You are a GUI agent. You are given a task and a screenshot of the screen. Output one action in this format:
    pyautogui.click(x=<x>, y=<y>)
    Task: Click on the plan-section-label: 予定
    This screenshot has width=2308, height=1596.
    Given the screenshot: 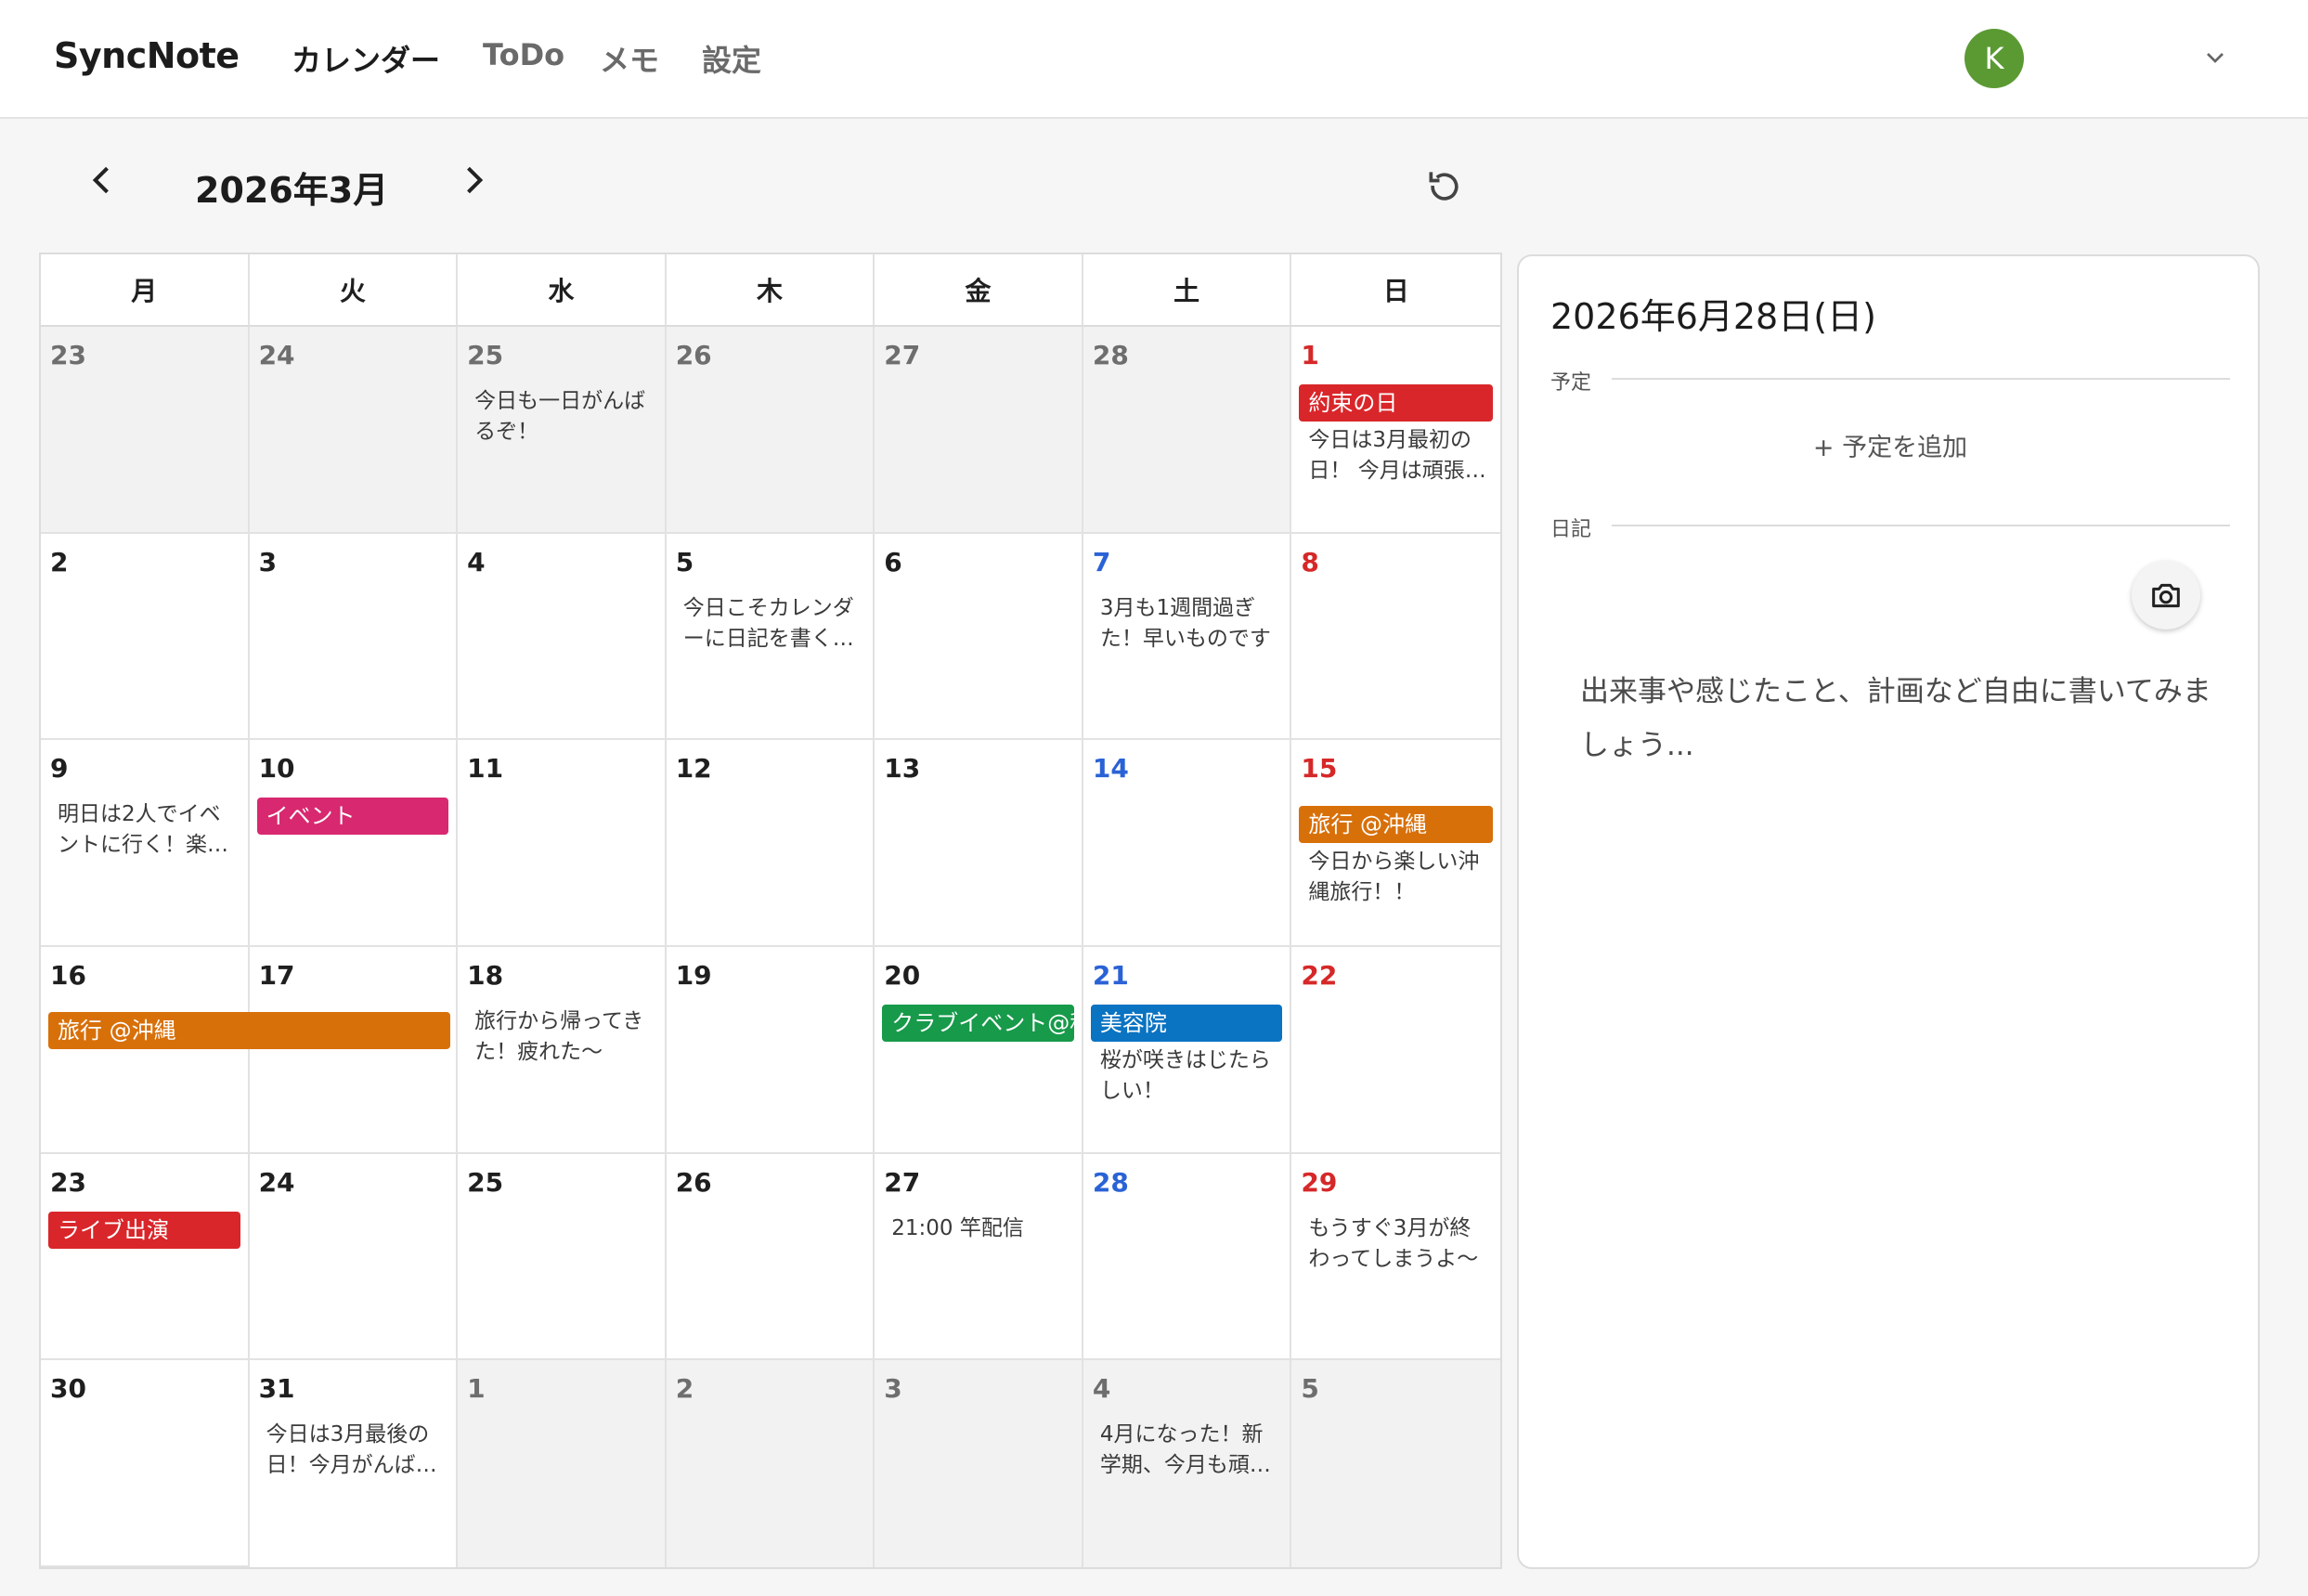 What is the action you would take?
    pyautogui.click(x=1571, y=383)
    